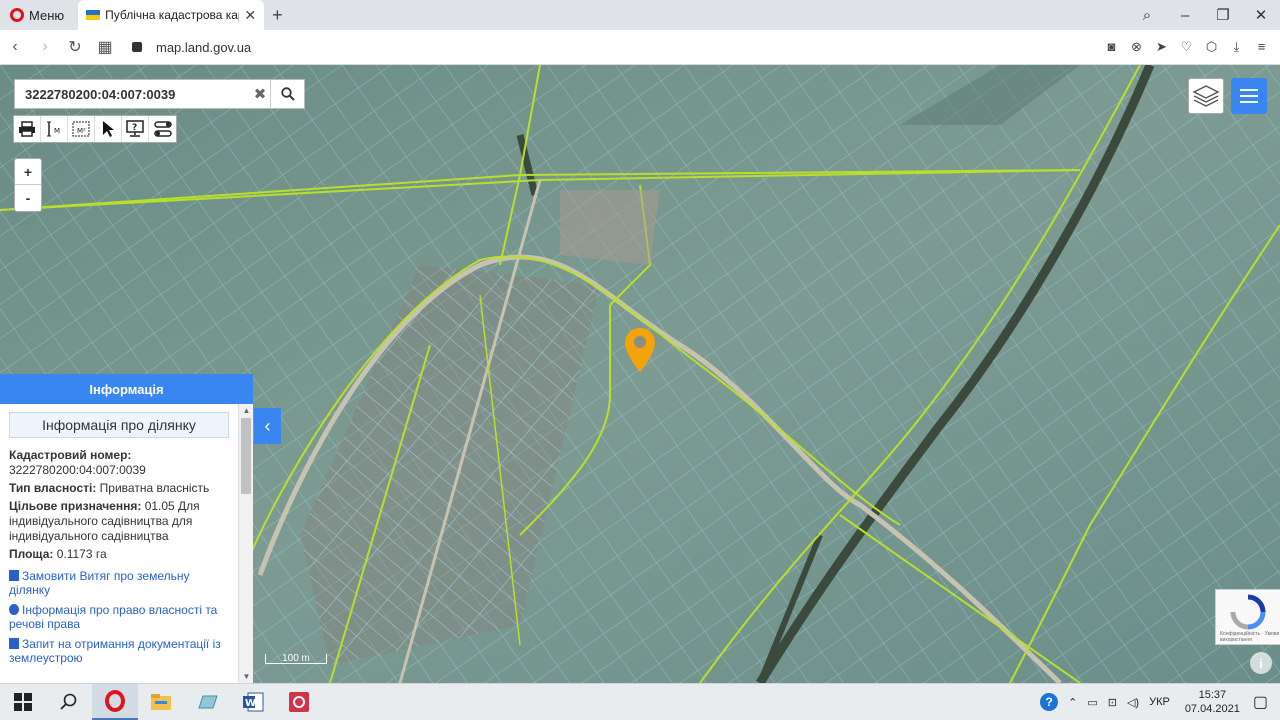 Image resolution: width=1280 pixels, height=720 pixels. What do you see at coordinates (161, 702) in the screenshot?
I see `file-explorer-icon` at bounding box center [161, 702].